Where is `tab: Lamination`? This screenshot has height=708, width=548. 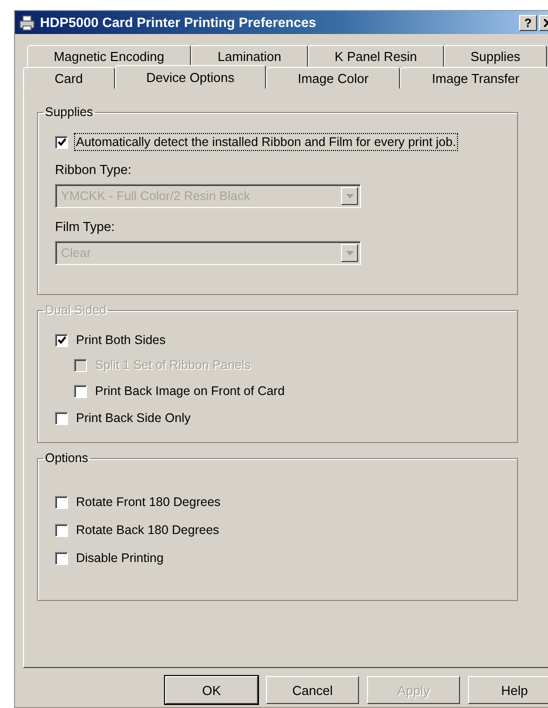 tab: Lamination is located at coordinates (249, 56).